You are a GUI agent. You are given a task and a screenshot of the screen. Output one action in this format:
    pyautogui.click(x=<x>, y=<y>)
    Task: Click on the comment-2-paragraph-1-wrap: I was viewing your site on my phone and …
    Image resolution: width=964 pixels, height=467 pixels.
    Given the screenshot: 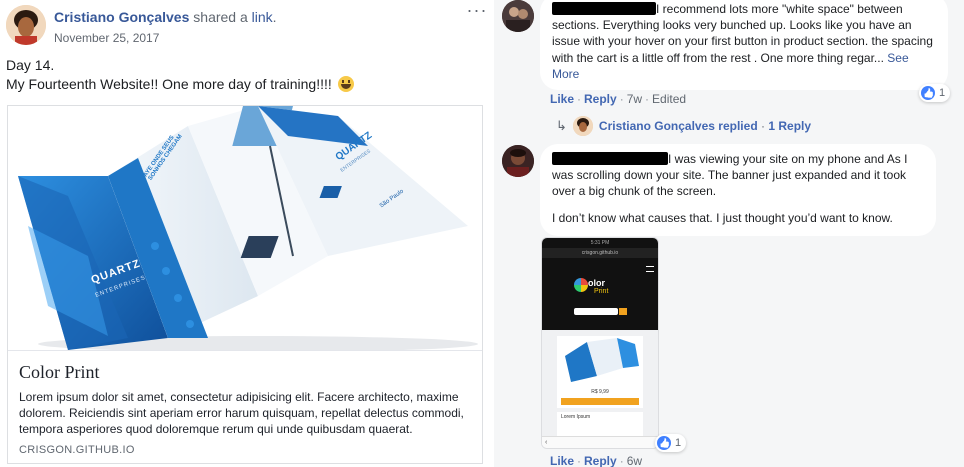 What is the action you would take?
    pyautogui.click(x=738, y=175)
    